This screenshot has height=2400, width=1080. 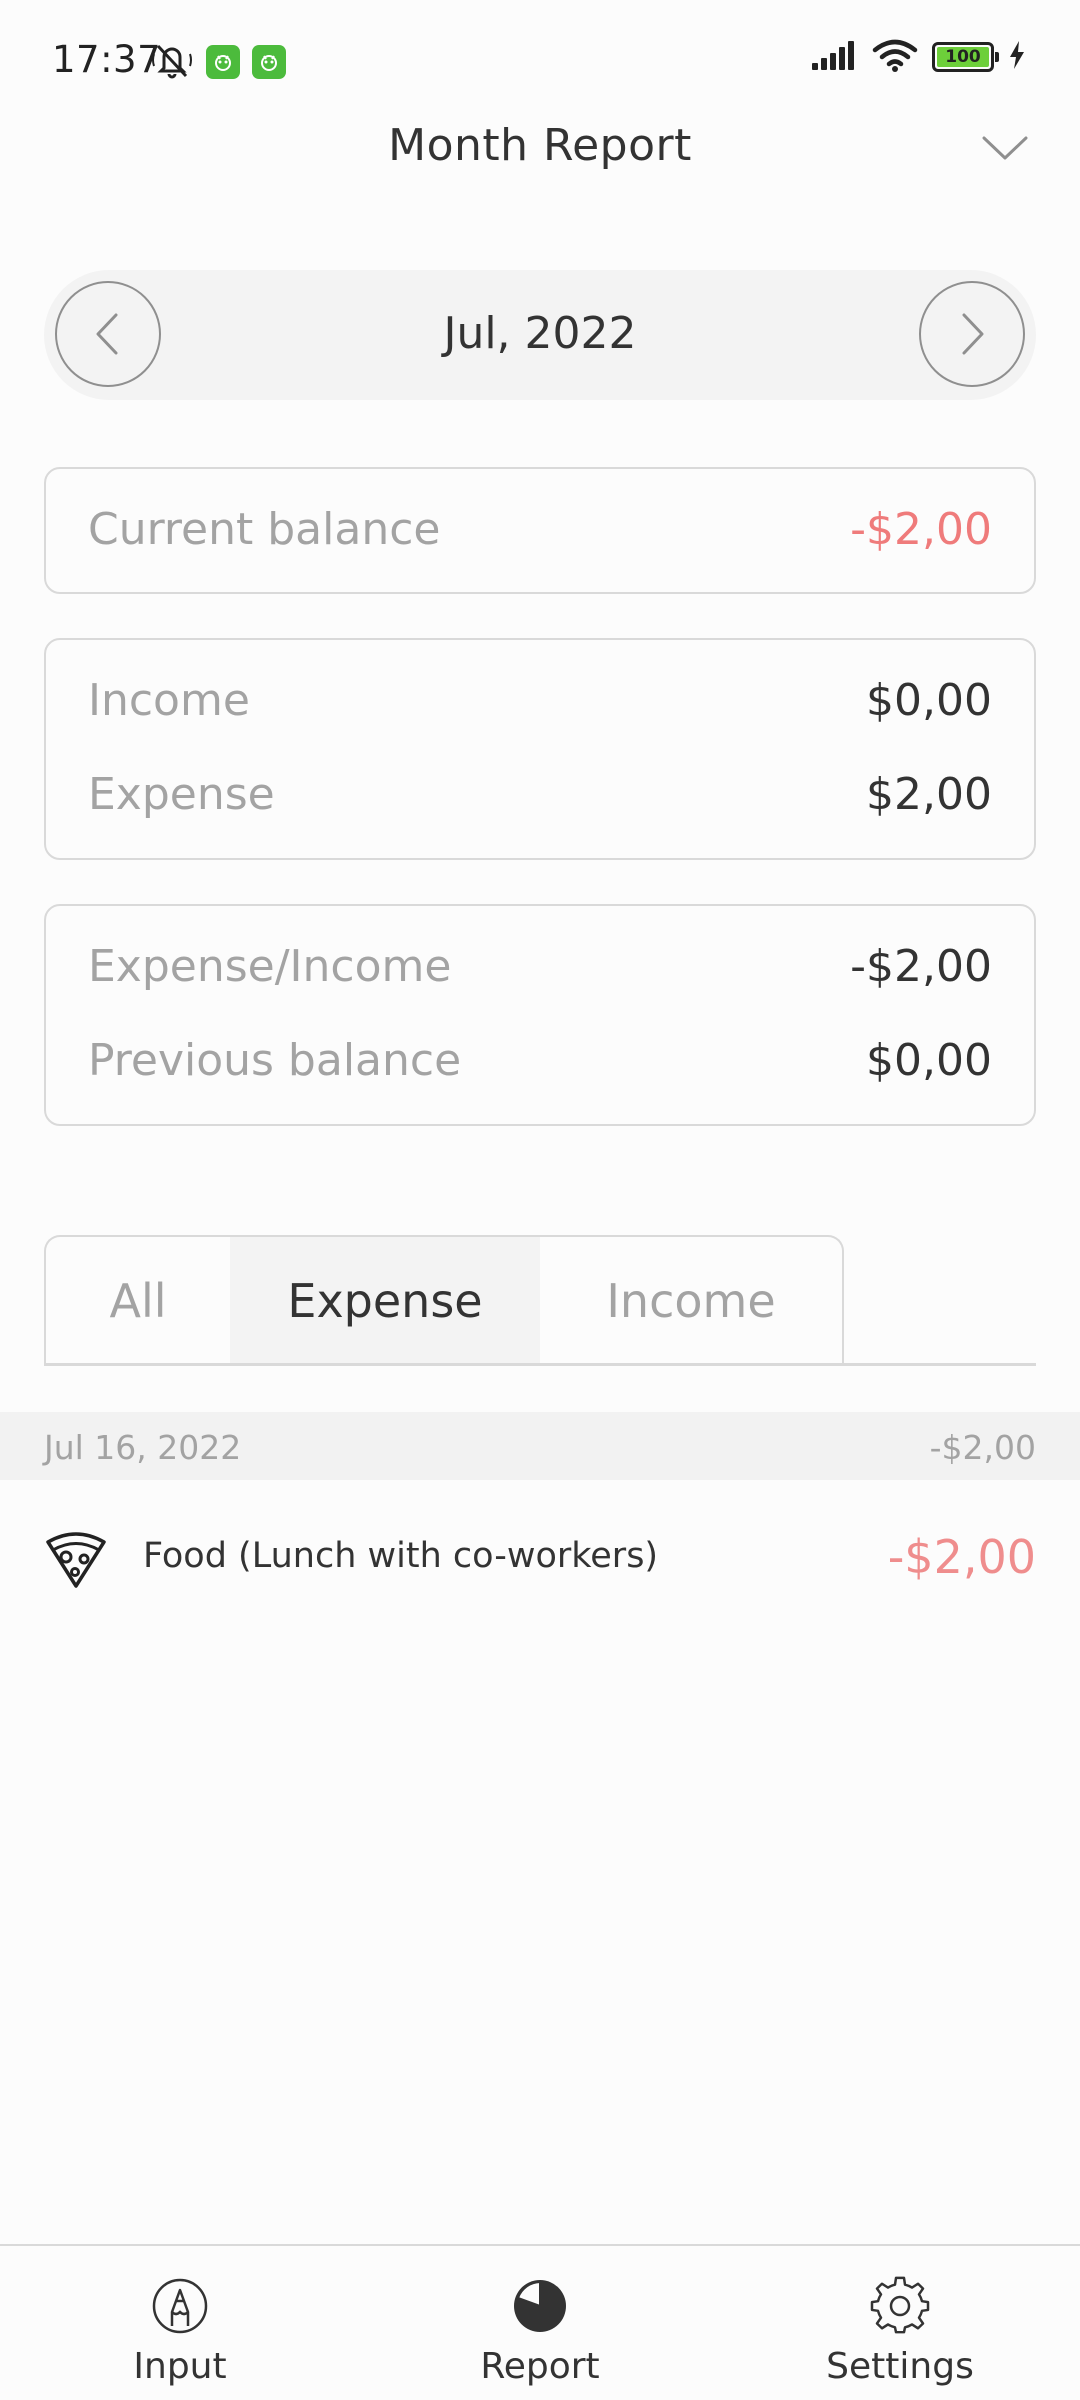 What do you see at coordinates (180, 2366) in the screenshot?
I see `nav-input-label: Input` at bounding box center [180, 2366].